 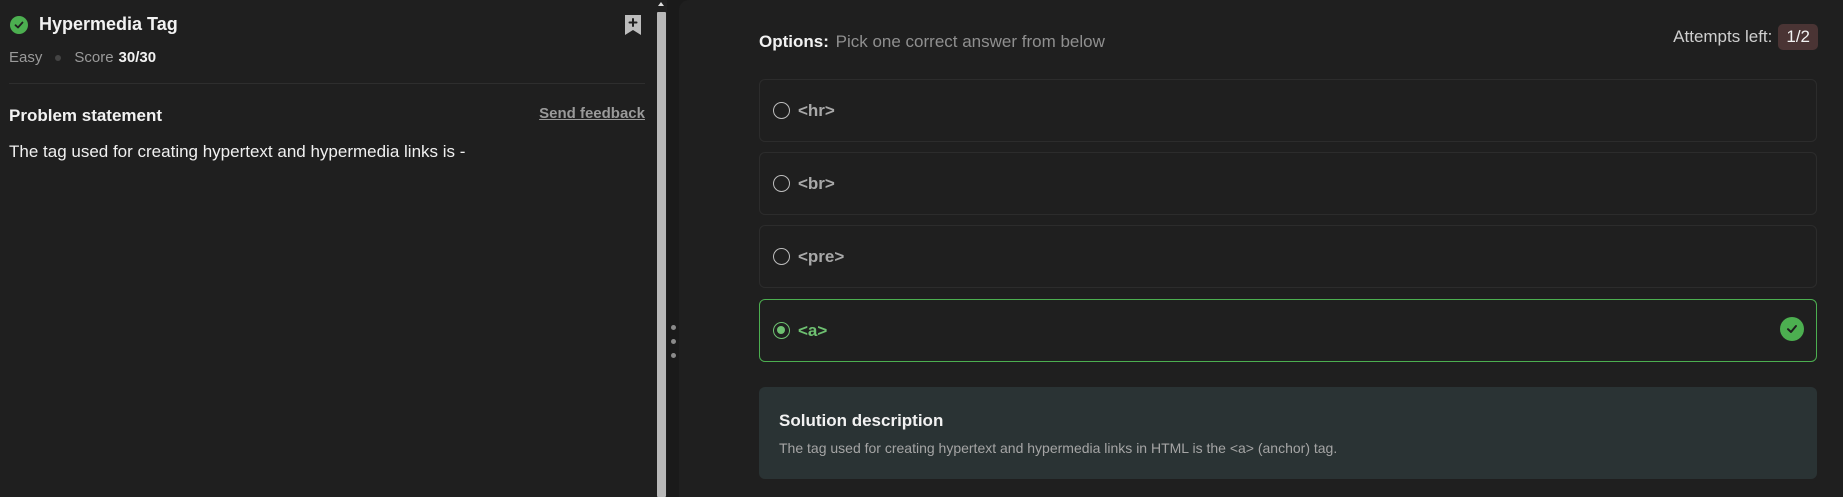 I want to click on option-label: <hr>, so click(x=816, y=110).